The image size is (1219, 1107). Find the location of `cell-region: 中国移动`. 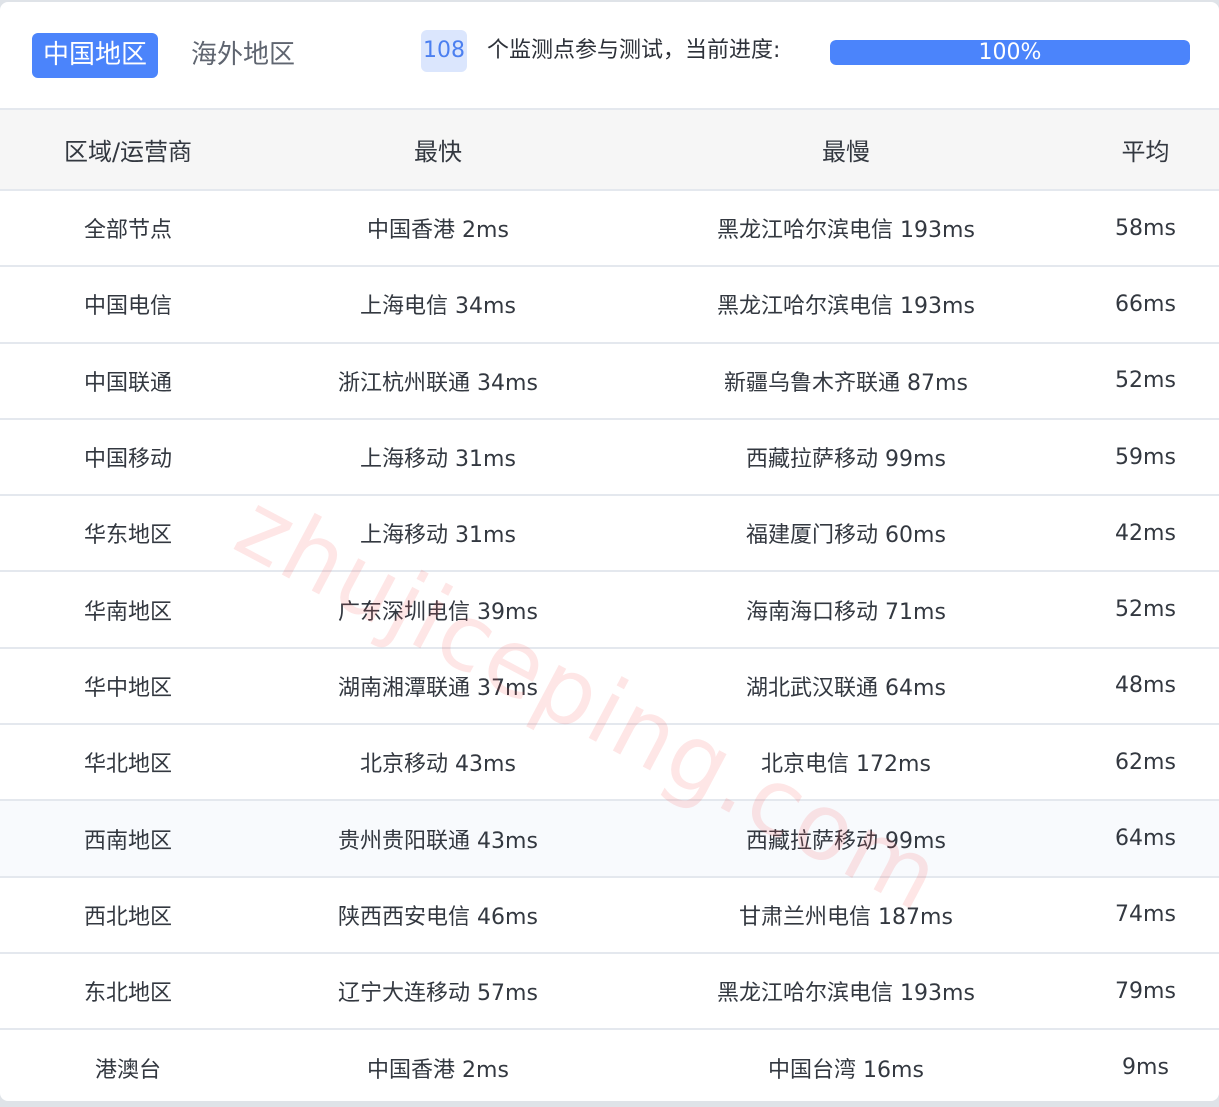

cell-region: 中国移动 is located at coordinates (128, 457).